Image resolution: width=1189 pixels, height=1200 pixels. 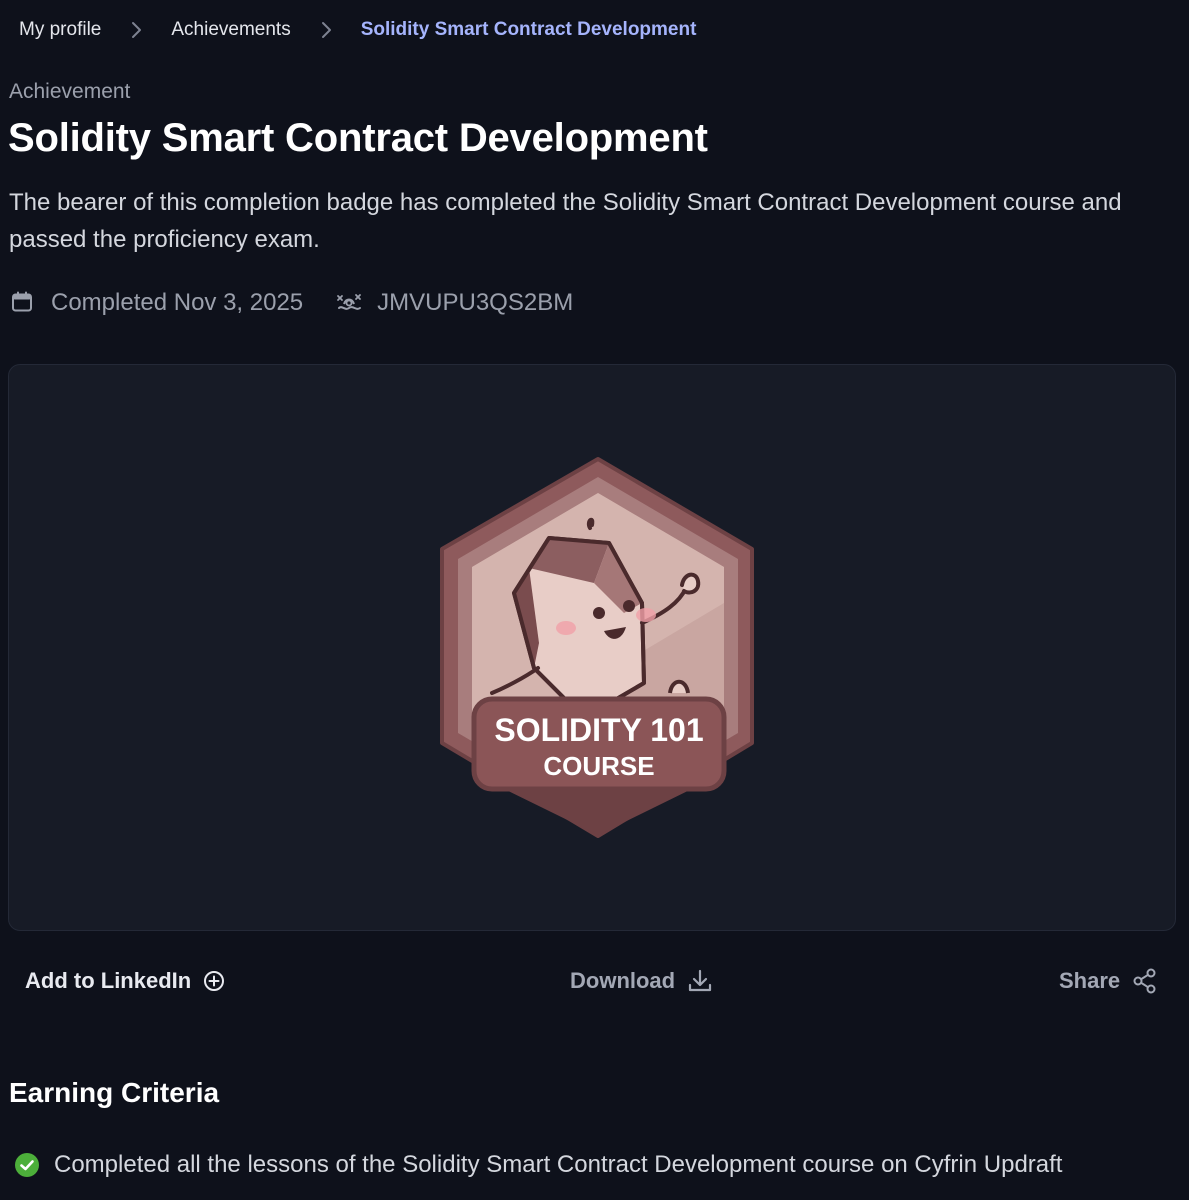 I want to click on page-eyebrow: Achievement, so click(x=70, y=91).